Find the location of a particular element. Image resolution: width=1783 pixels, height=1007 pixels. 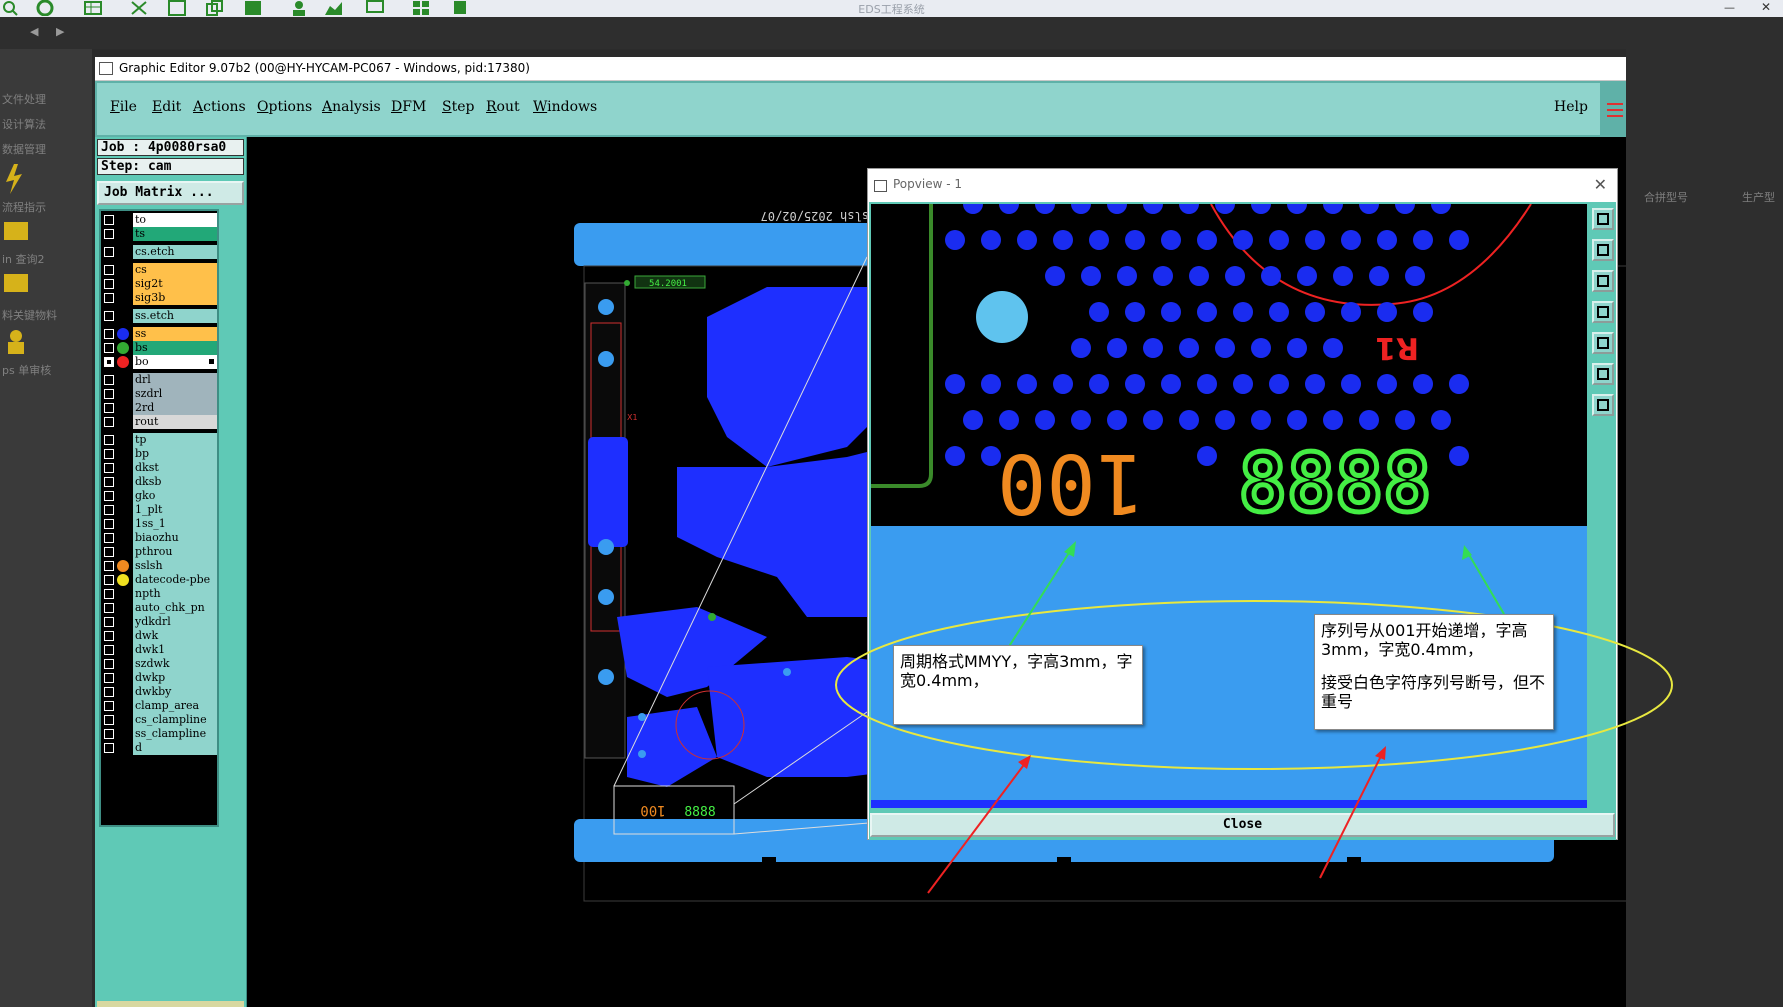

layer-name: cs is located at coordinates (175, 270).